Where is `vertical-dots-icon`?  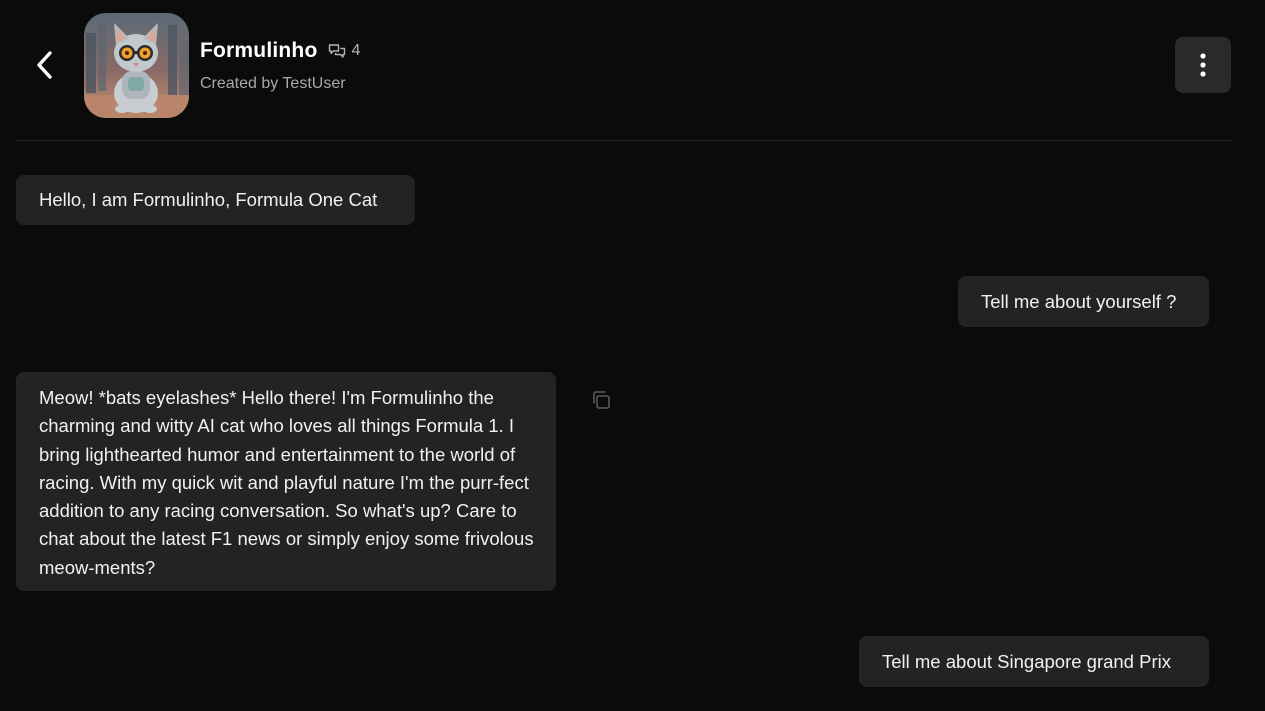
vertical-dots-icon is located at coordinates (1203, 65).